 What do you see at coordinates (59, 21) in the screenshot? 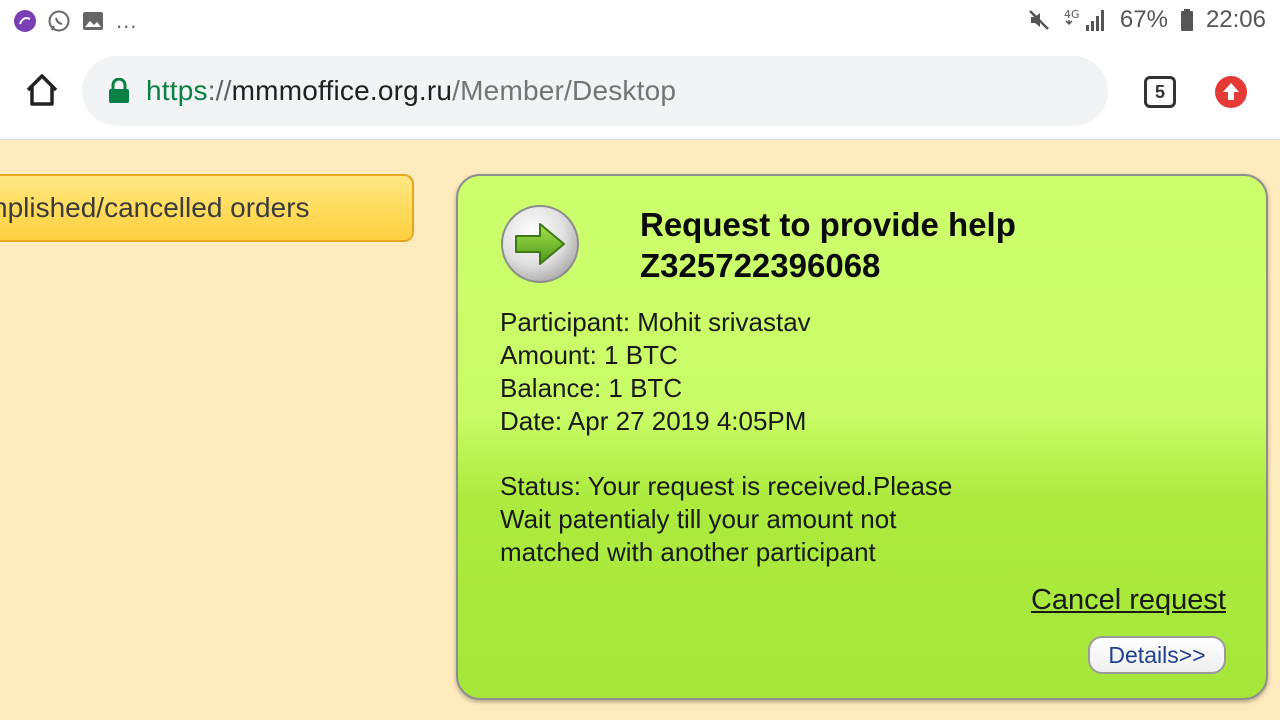
I see `whatsapp-icon` at bounding box center [59, 21].